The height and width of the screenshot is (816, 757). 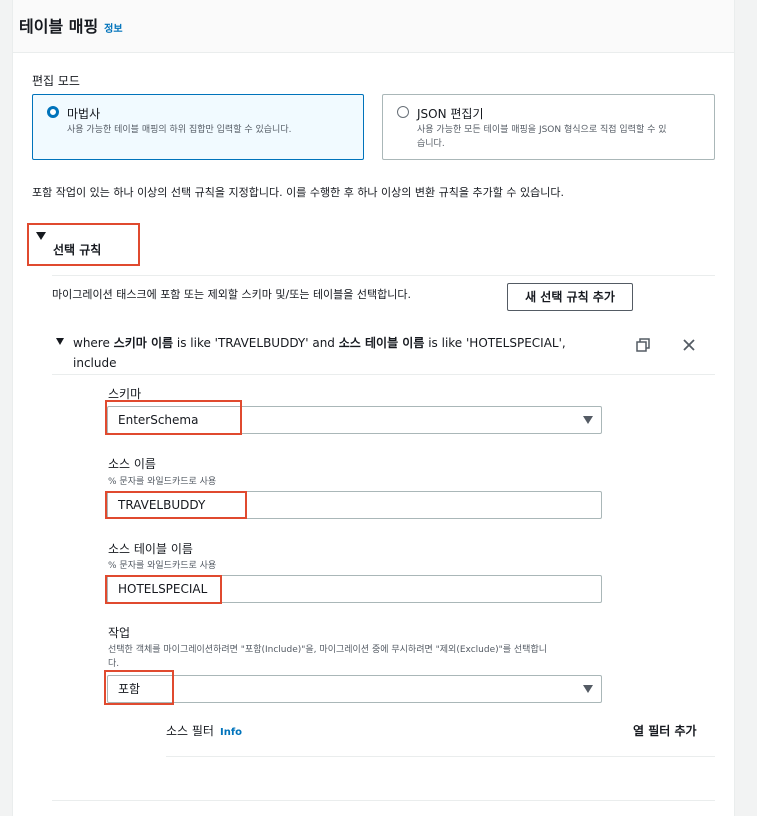 What do you see at coordinates (450, 114) in the screenshot?
I see `json-title: JSON 편집기` at bounding box center [450, 114].